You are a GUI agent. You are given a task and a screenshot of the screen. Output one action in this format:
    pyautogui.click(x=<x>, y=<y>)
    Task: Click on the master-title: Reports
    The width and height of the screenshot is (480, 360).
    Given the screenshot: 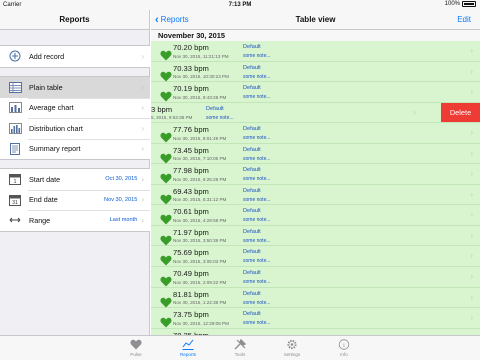 What is the action you would take?
    pyautogui.click(x=74, y=20)
    